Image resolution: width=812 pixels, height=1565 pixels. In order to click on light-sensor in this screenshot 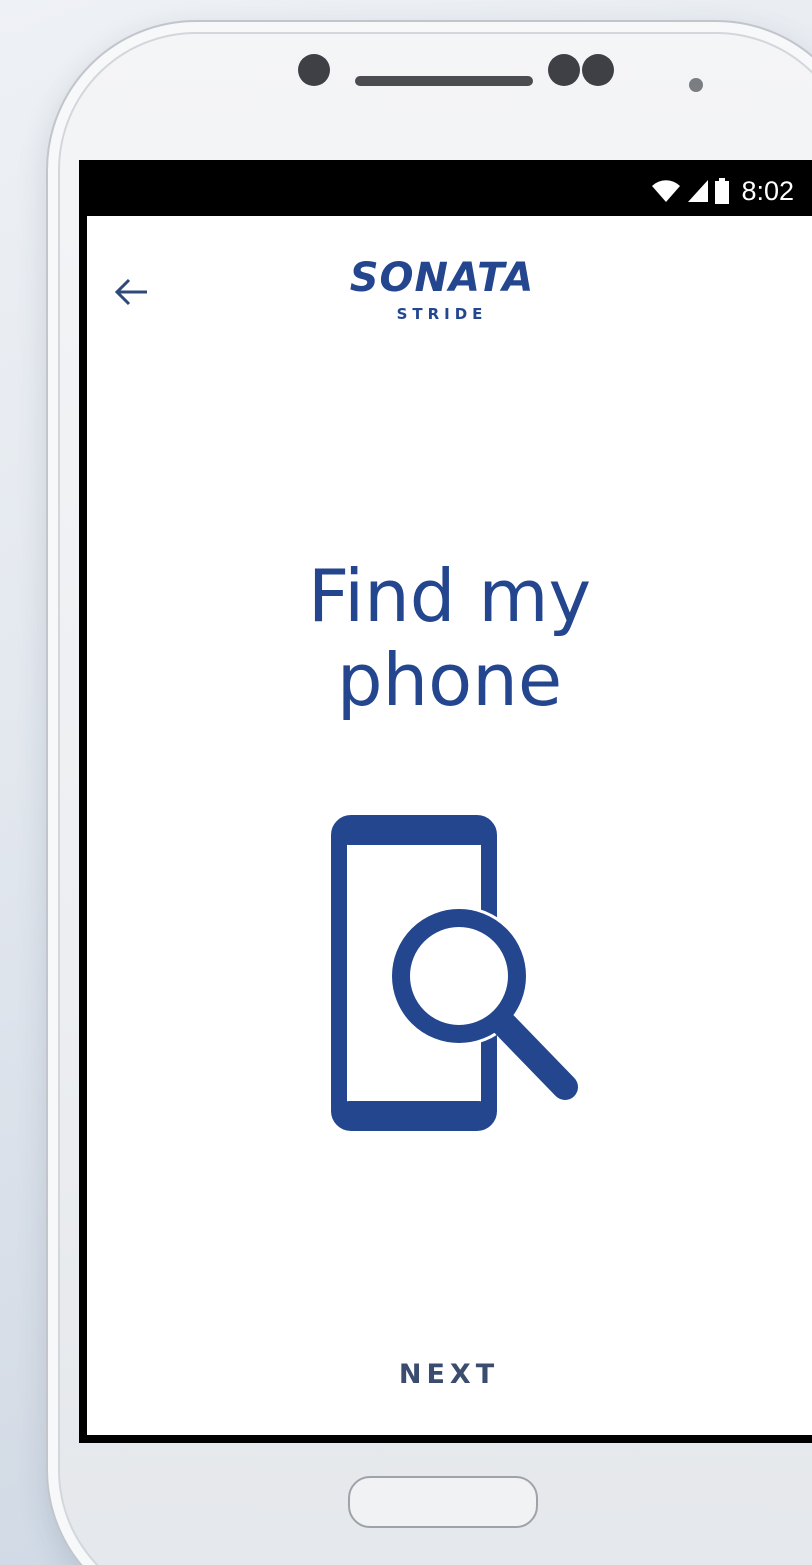, I will do `click(598, 70)`.